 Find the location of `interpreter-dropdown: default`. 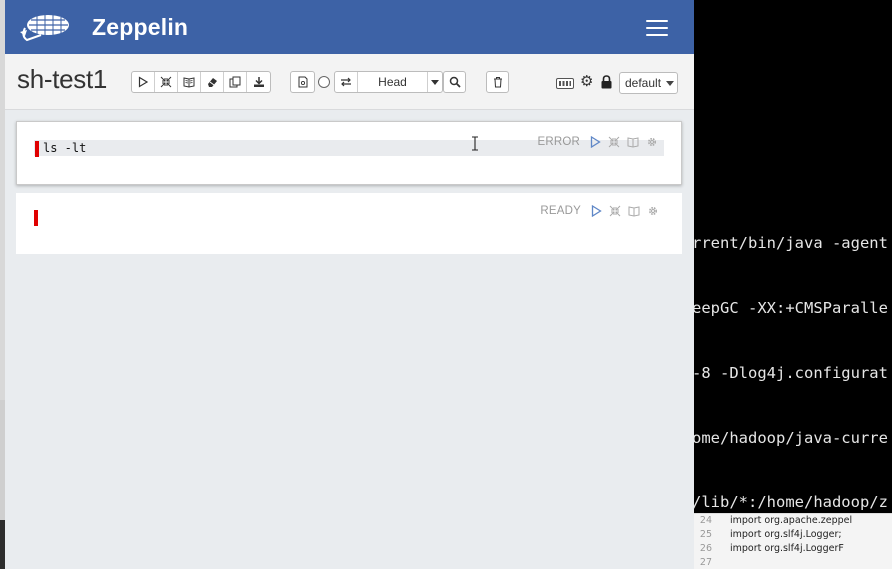

interpreter-dropdown: default is located at coordinates (648, 83).